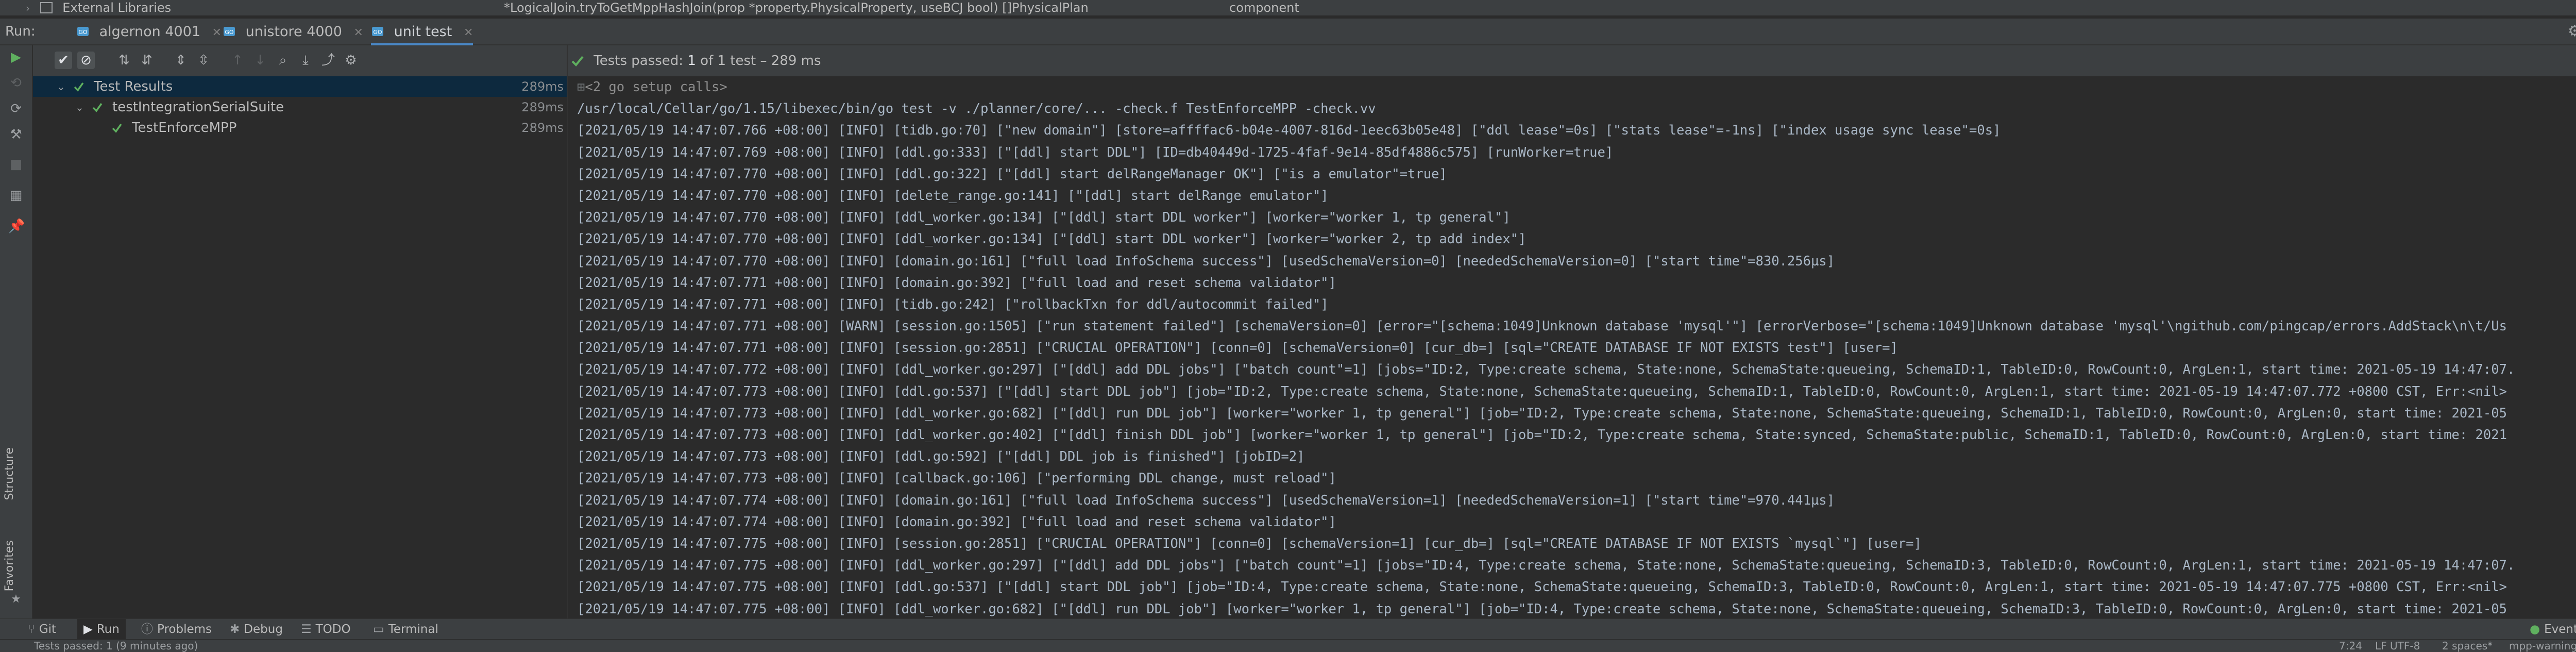  What do you see at coordinates (42, 629) in the screenshot?
I see `tab-git: ⑂ Git` at bounding box center [42, 629].